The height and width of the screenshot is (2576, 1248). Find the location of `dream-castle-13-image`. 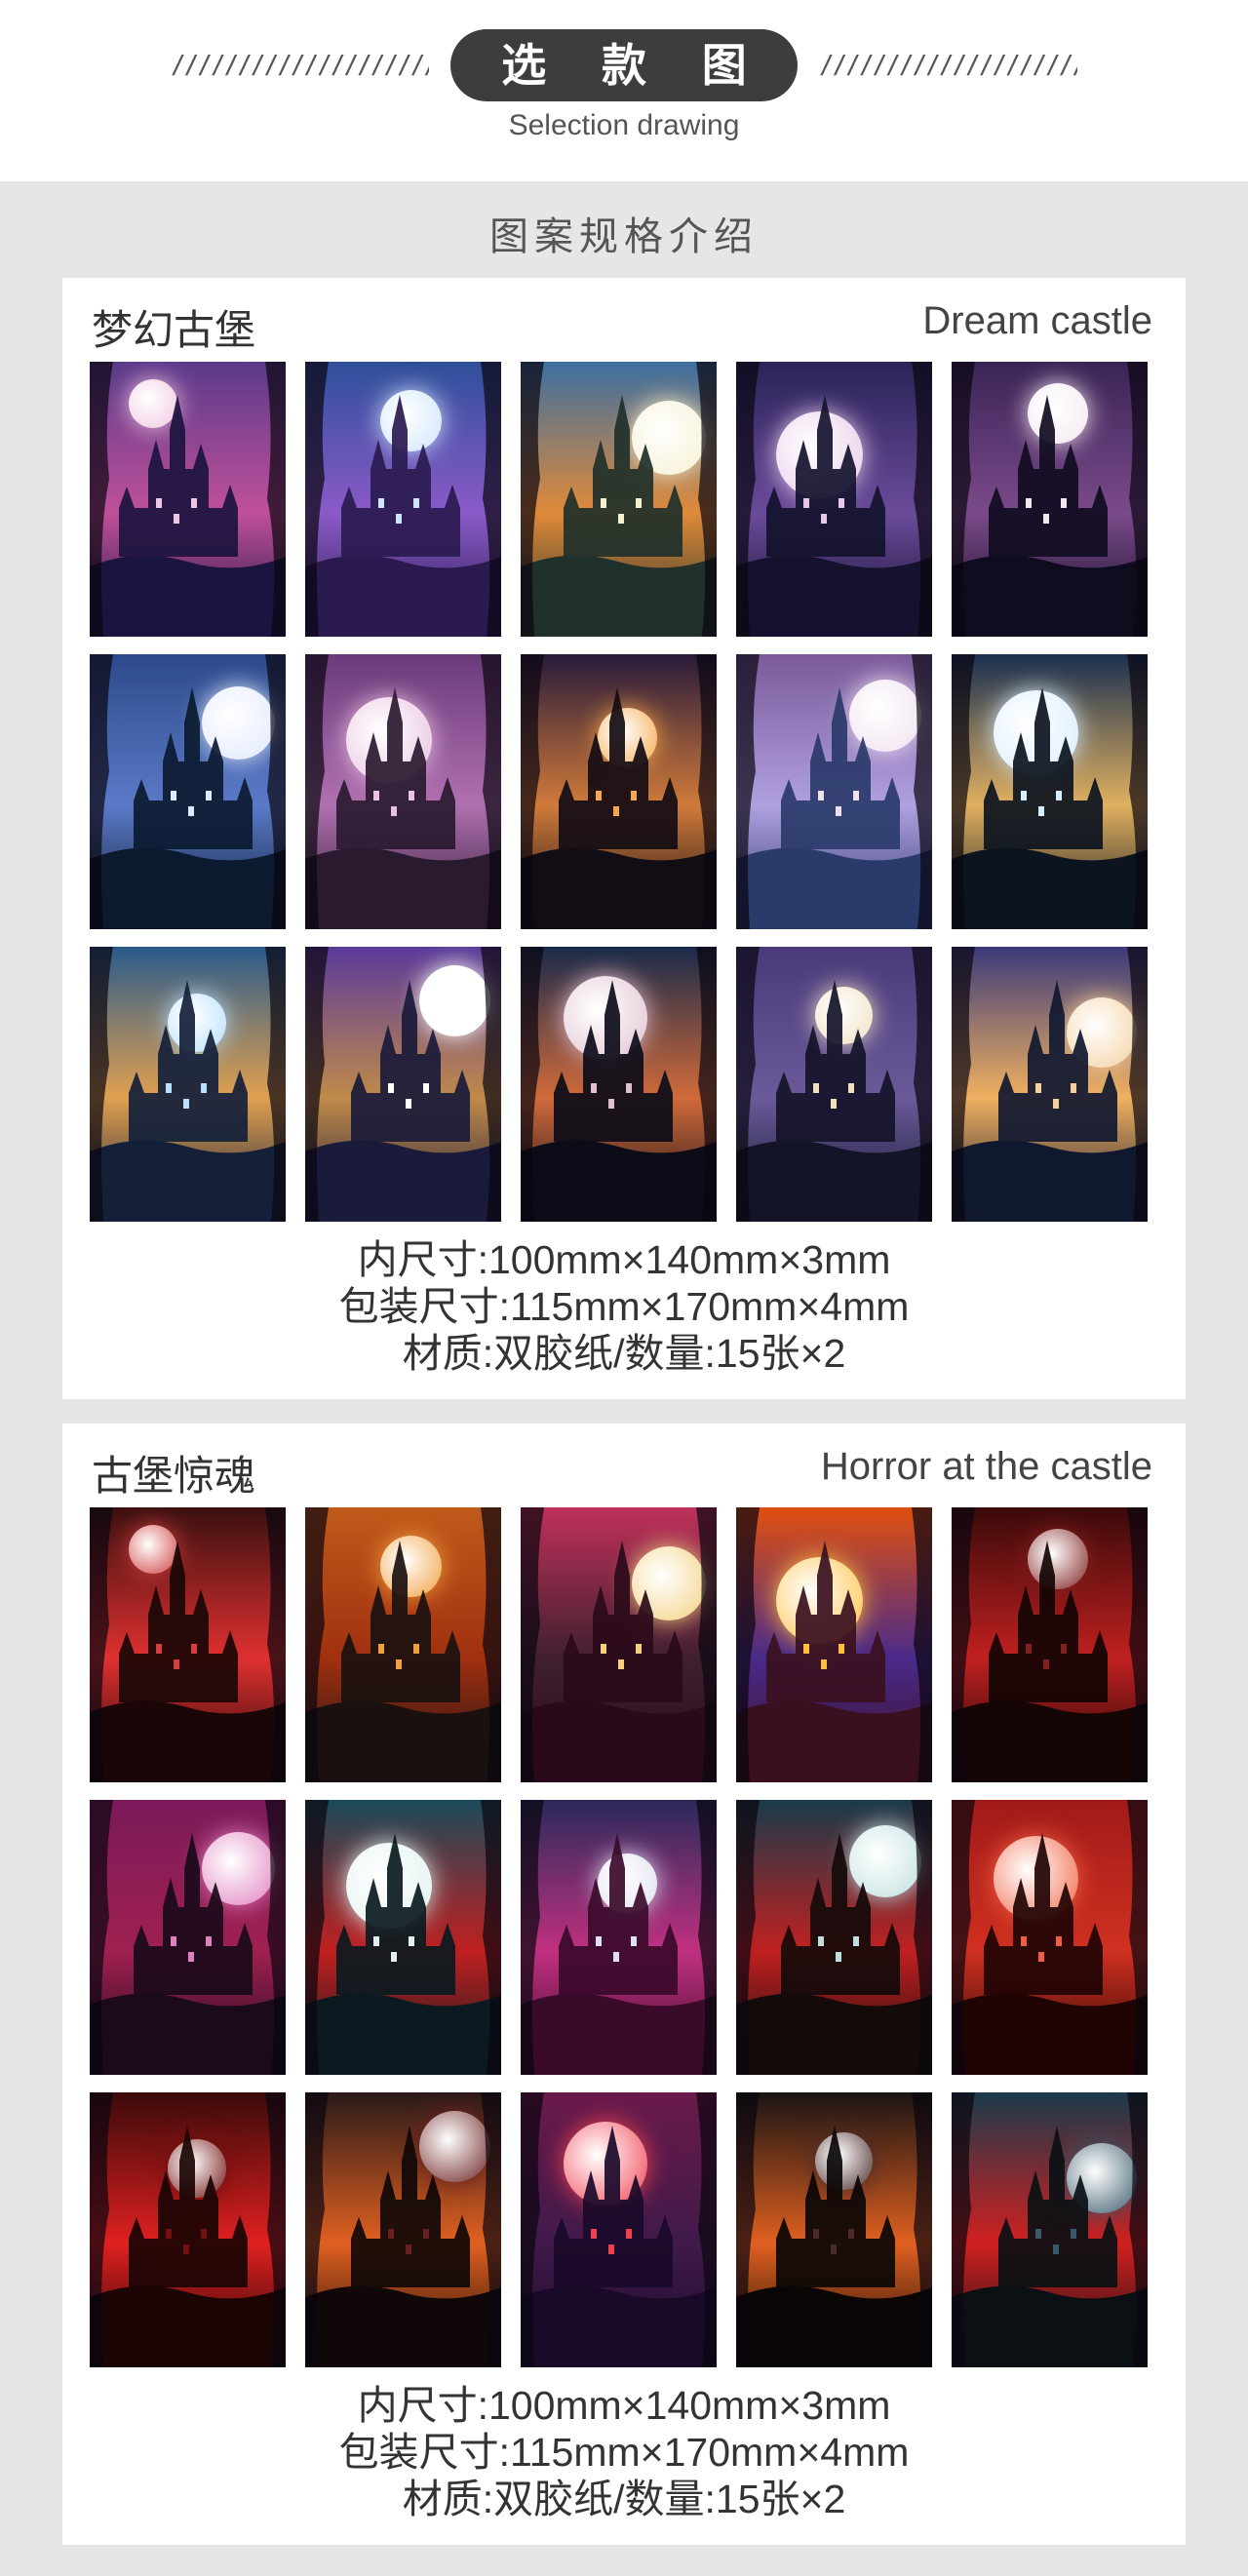

dream-castle-13-image is located at coordinates (619, 1084).